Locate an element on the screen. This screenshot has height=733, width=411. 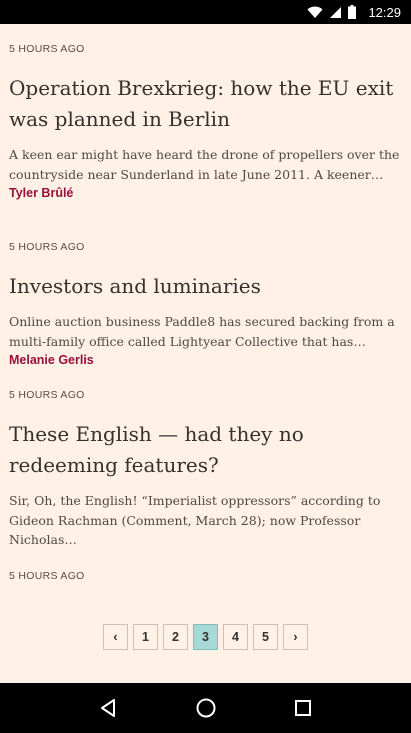
page-button-3-current: 3 is located at coordinates (205, 637).